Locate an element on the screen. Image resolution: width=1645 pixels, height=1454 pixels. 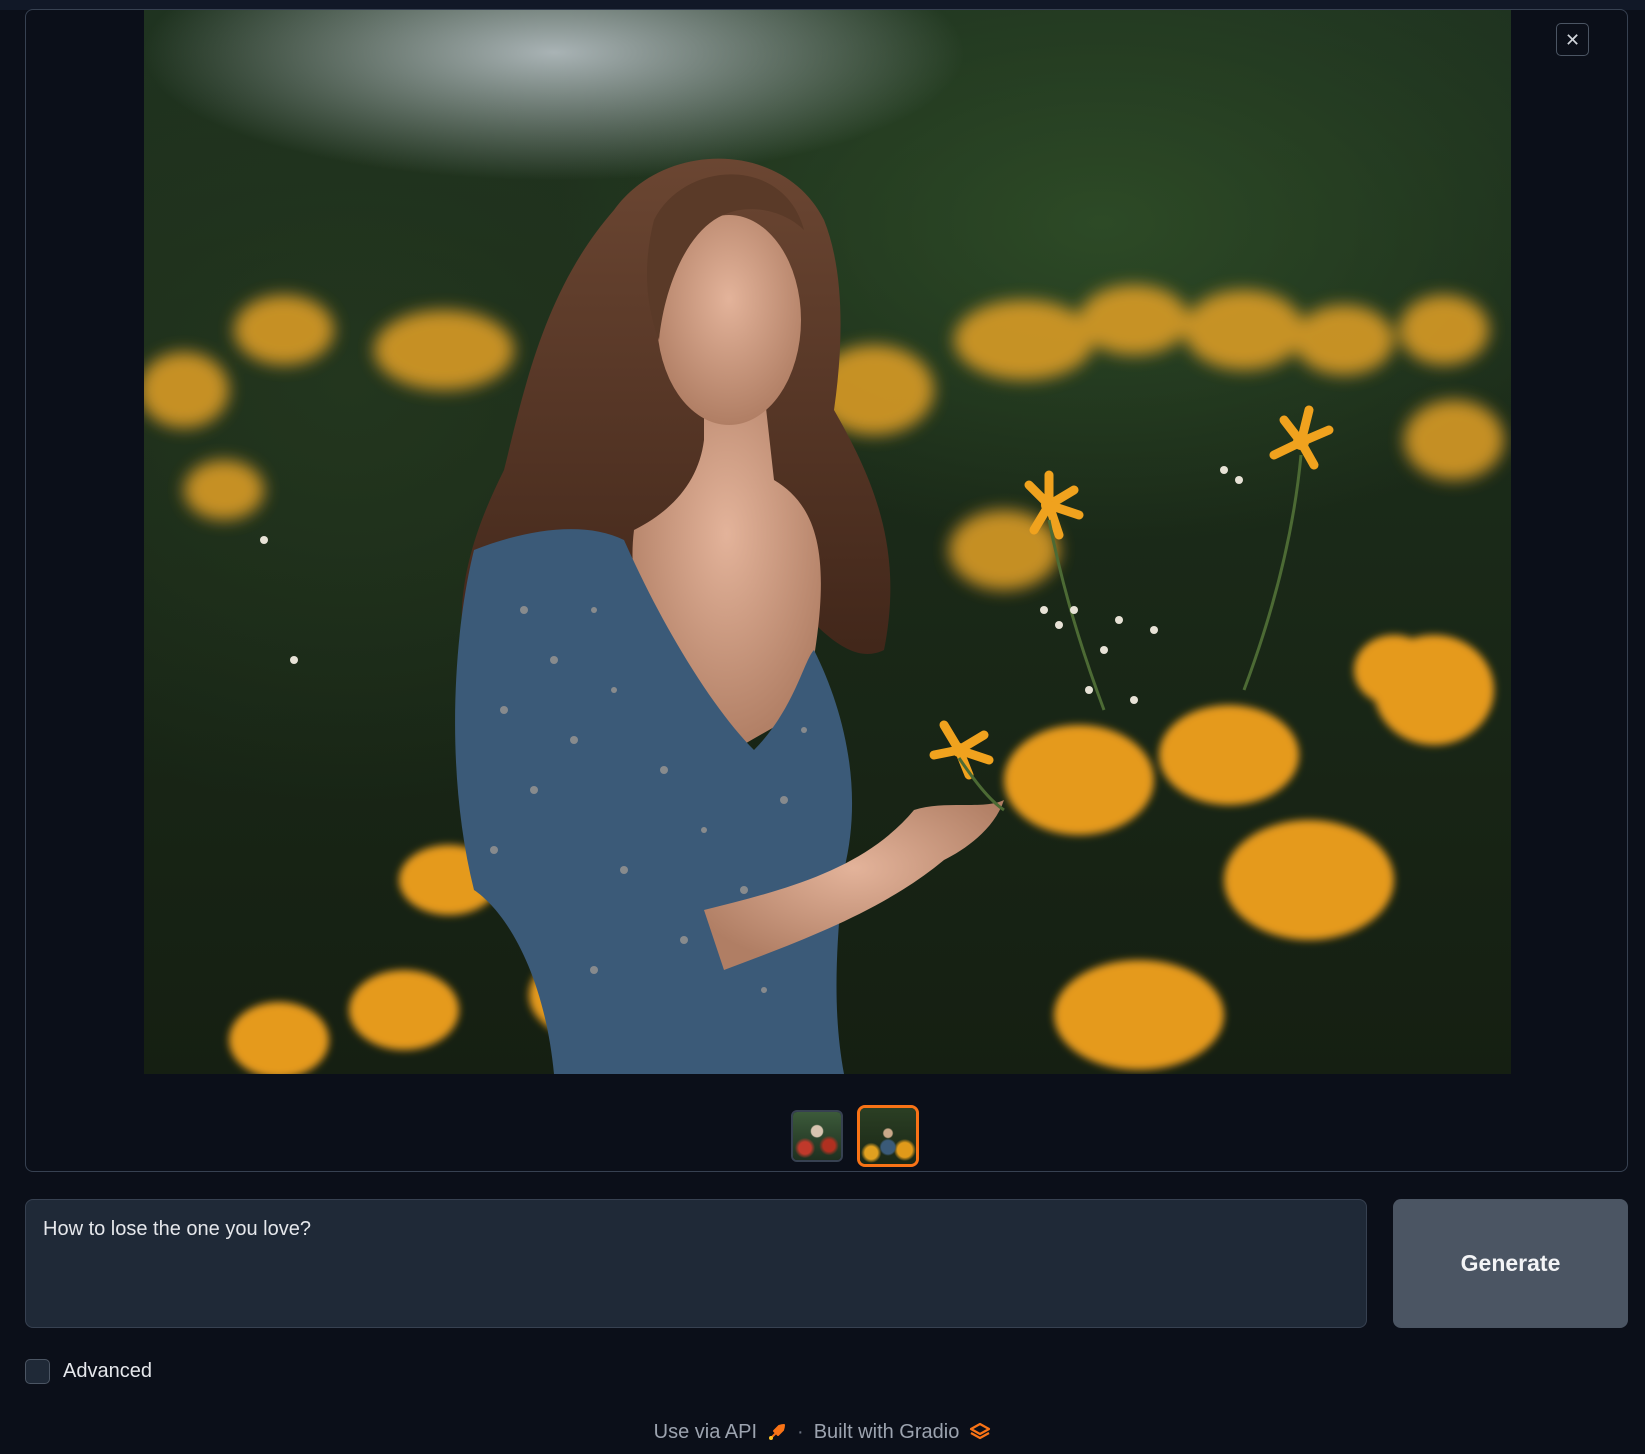
advanced-label: Advanced is located at coordinates (107, 1370).